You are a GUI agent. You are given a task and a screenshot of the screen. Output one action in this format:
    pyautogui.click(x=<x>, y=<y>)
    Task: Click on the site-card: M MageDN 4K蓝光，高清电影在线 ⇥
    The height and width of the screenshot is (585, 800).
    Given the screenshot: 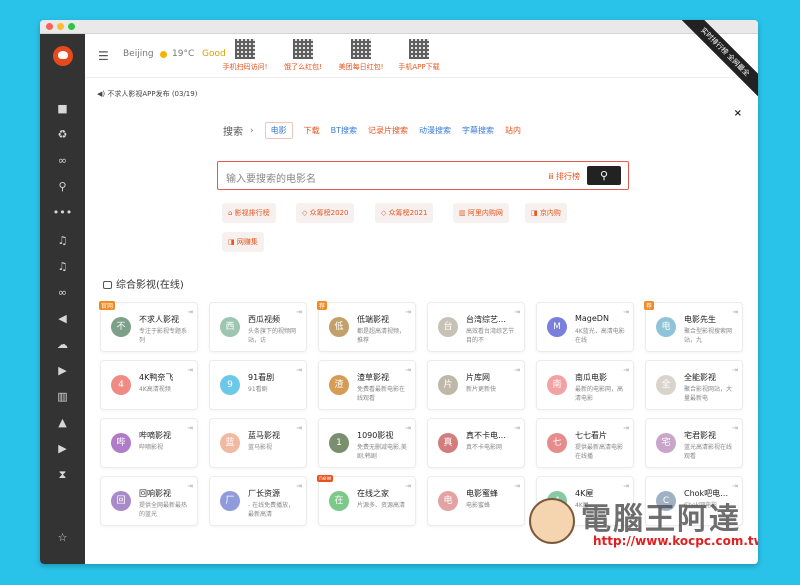 What is the action you would take?
    pyautogui.click(x=585, y=327)
    